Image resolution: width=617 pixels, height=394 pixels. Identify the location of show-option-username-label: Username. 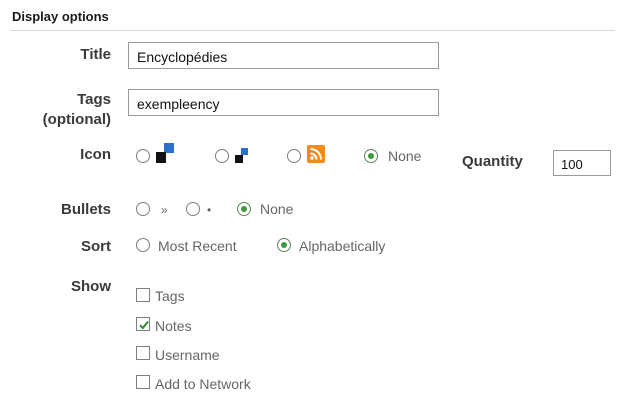
(187, 355).